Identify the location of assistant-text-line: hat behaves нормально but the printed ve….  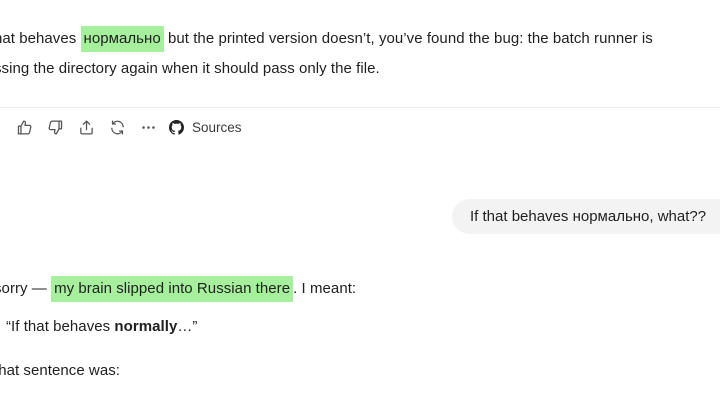
(326, 39).